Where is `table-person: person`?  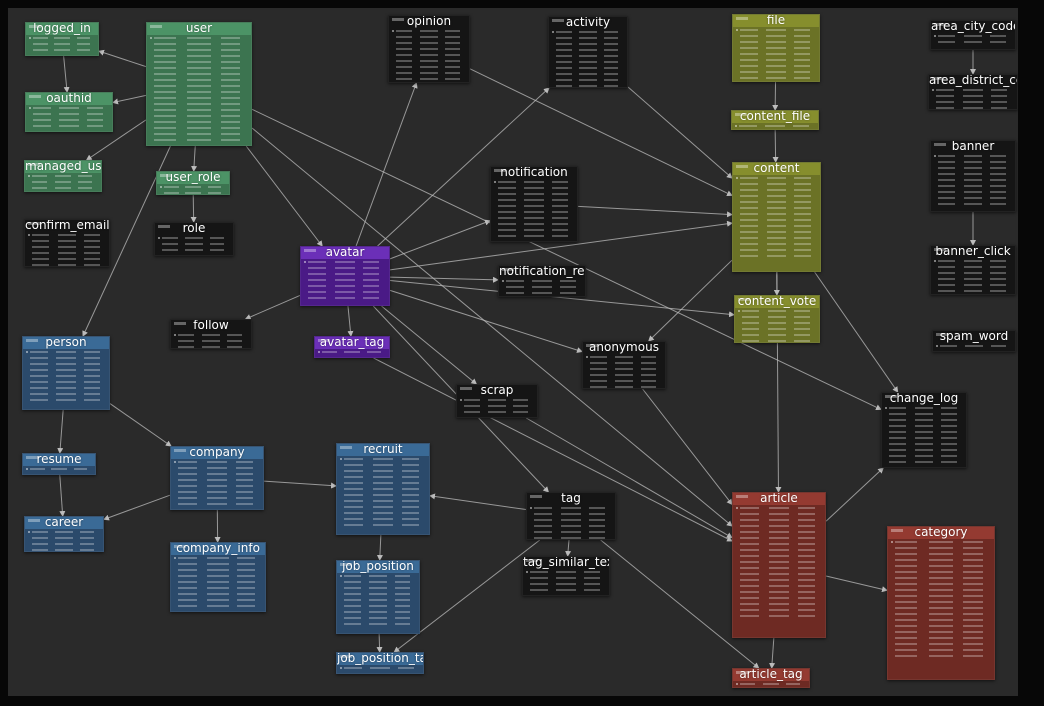
table-person: person is located at coordinates (66, 373).